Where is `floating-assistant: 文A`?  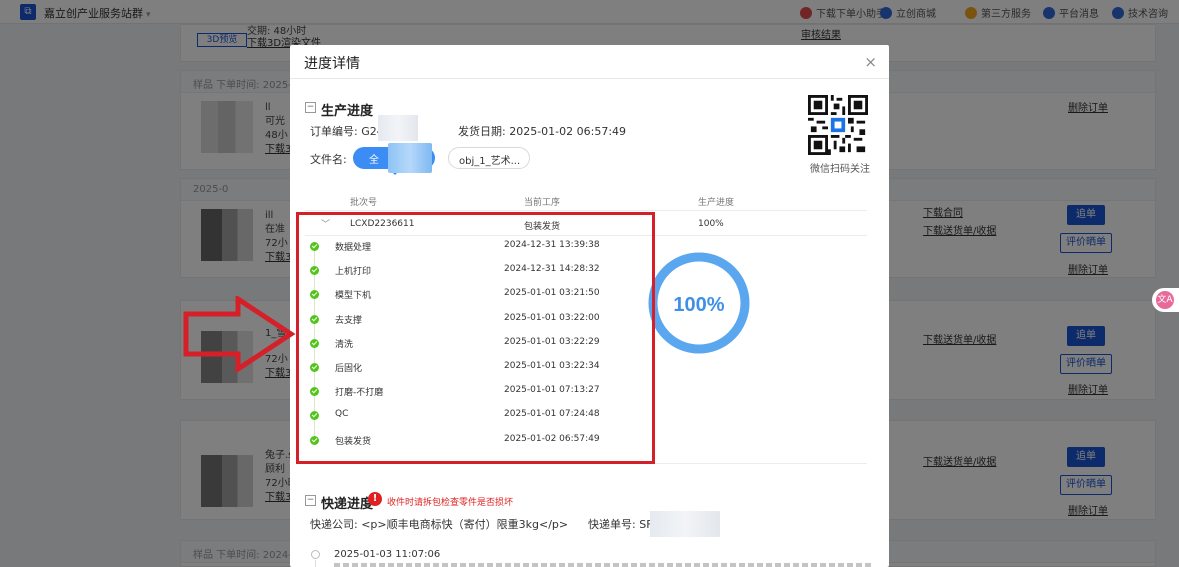 floating-assistant: 文A is located at coordinates (1165, 300).